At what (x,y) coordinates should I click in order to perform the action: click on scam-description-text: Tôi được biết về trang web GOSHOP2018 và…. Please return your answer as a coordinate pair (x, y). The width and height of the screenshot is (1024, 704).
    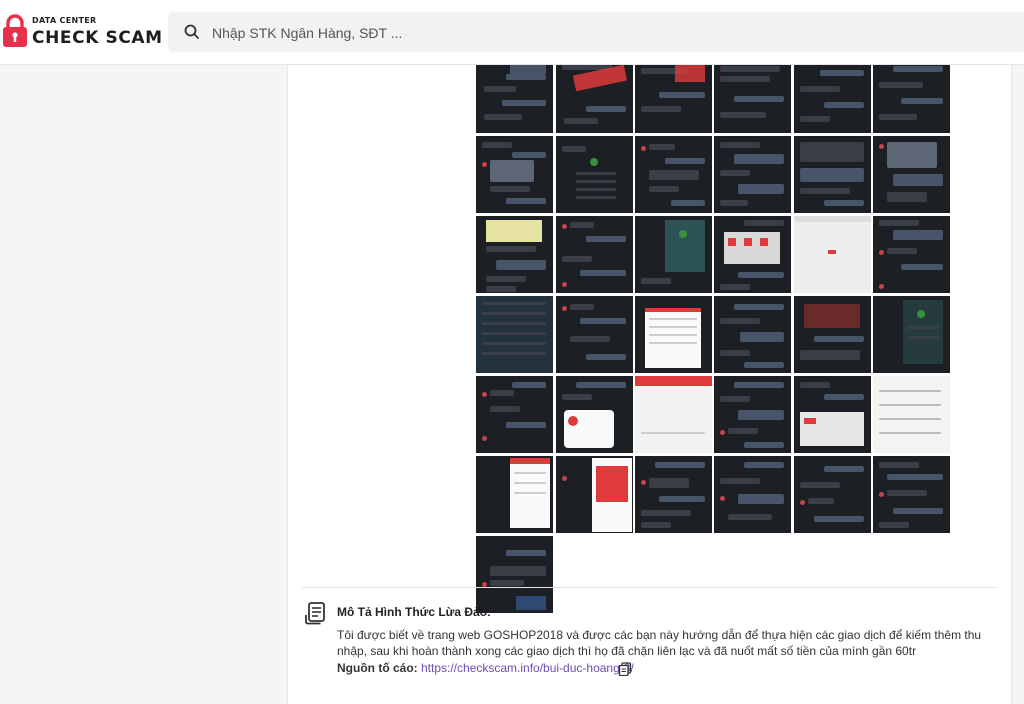
    Looking at the image, I should click on (659, 643).